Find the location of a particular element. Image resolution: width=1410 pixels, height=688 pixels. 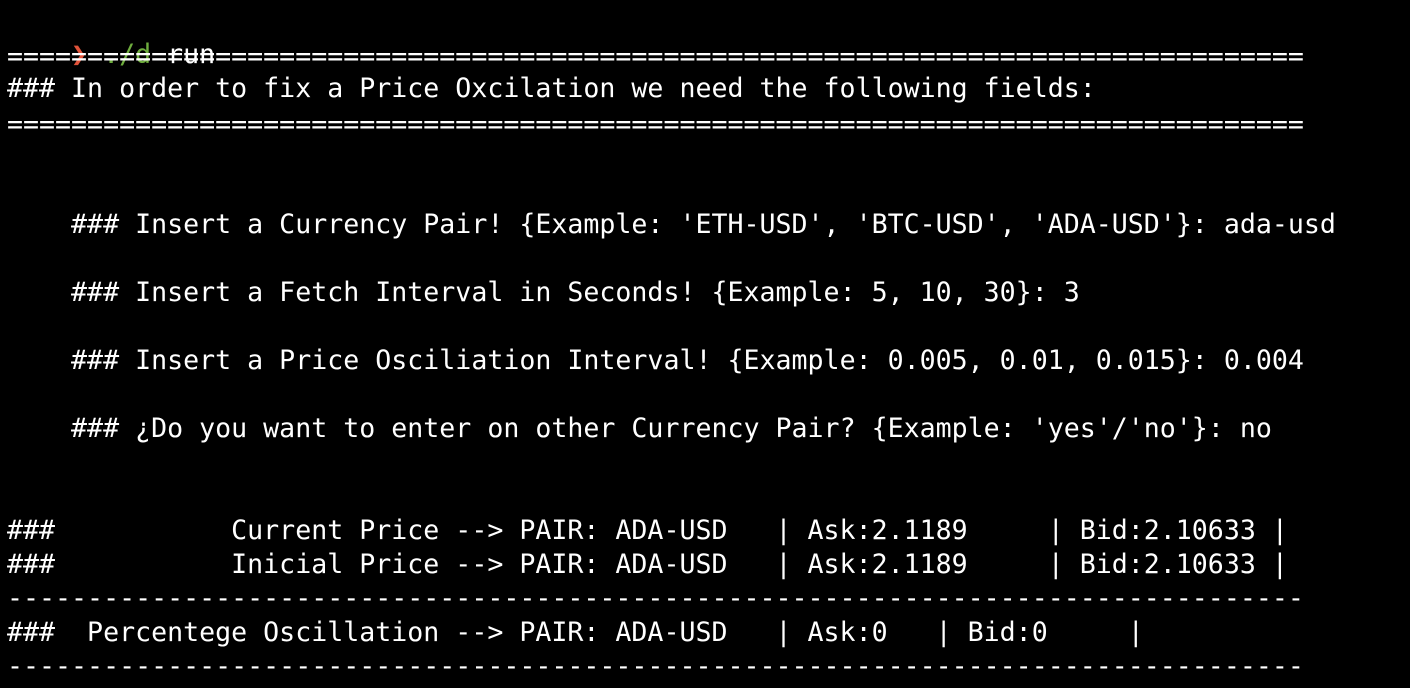

input-answer: no is located at coordinates (1255, 428).